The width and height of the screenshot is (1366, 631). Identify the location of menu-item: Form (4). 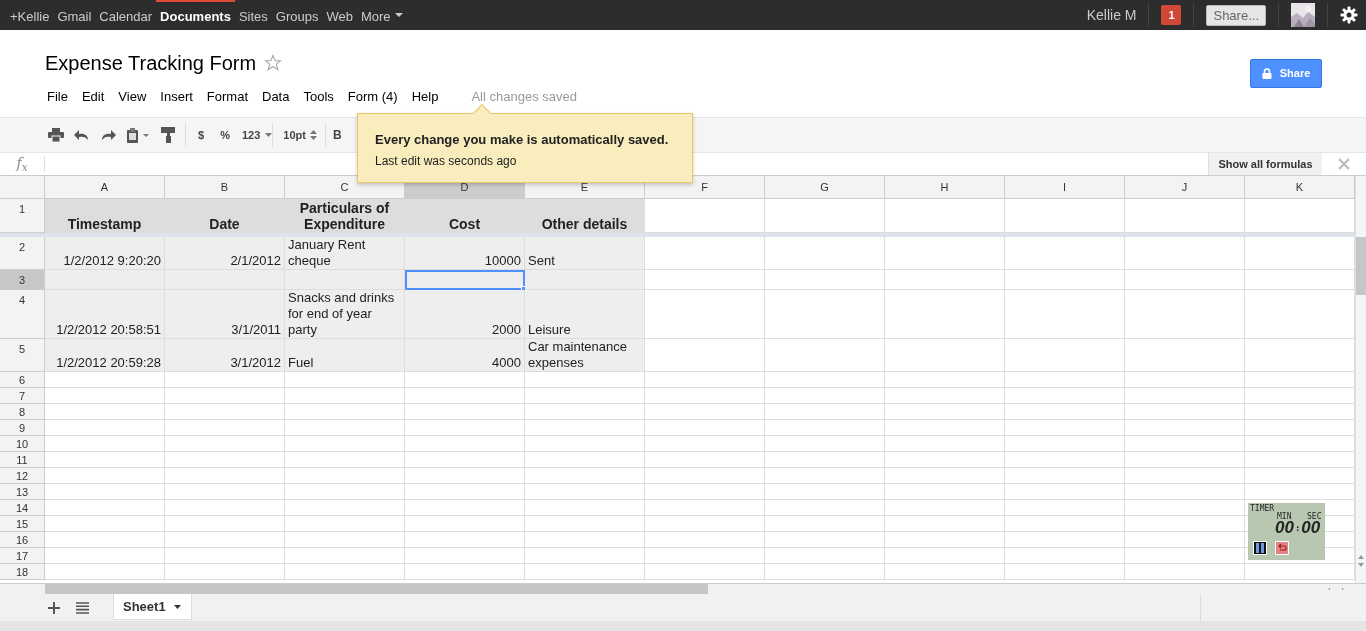
(372, 97).